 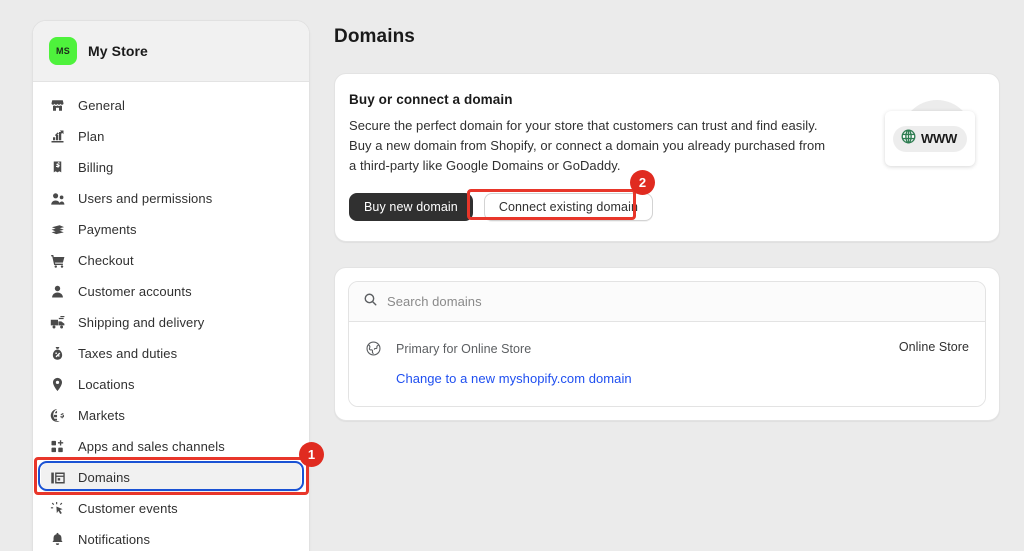 What do you see at coordinates (411, 207) in the screenshot?
I see `buy-new-domain-button: Buy new domain` at bounding box center [411, 207].